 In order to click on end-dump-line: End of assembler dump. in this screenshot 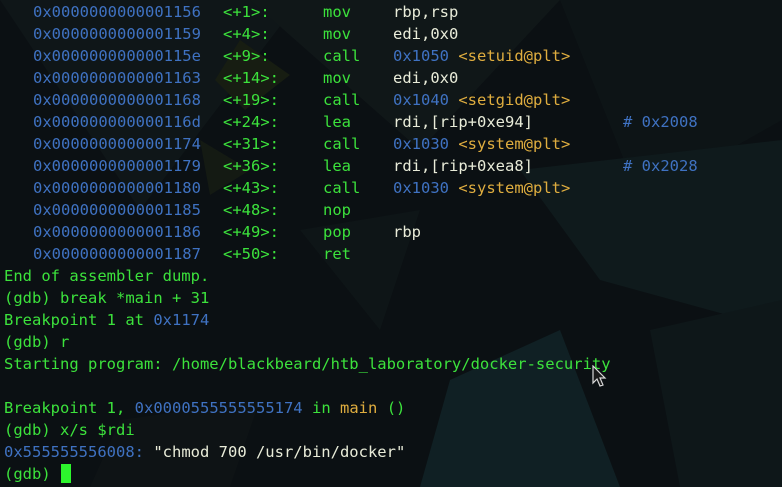, I will do `click(393, 276)`.